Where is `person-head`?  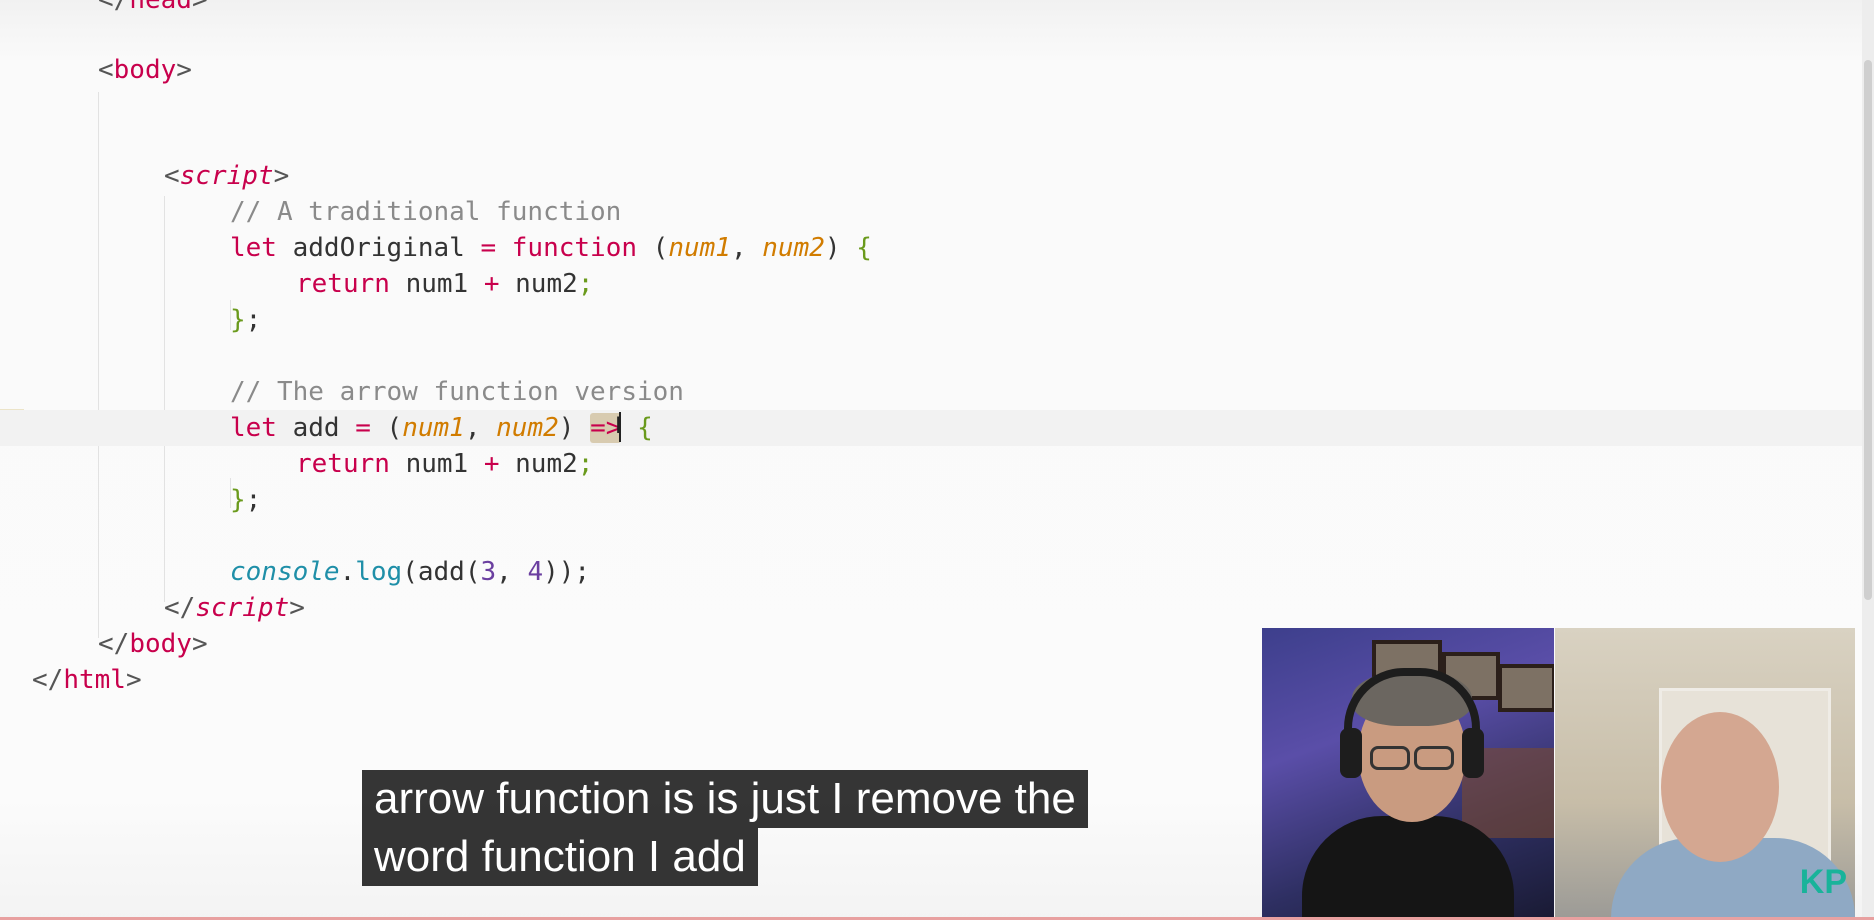
person-head is located at coordinates (1720, 787).